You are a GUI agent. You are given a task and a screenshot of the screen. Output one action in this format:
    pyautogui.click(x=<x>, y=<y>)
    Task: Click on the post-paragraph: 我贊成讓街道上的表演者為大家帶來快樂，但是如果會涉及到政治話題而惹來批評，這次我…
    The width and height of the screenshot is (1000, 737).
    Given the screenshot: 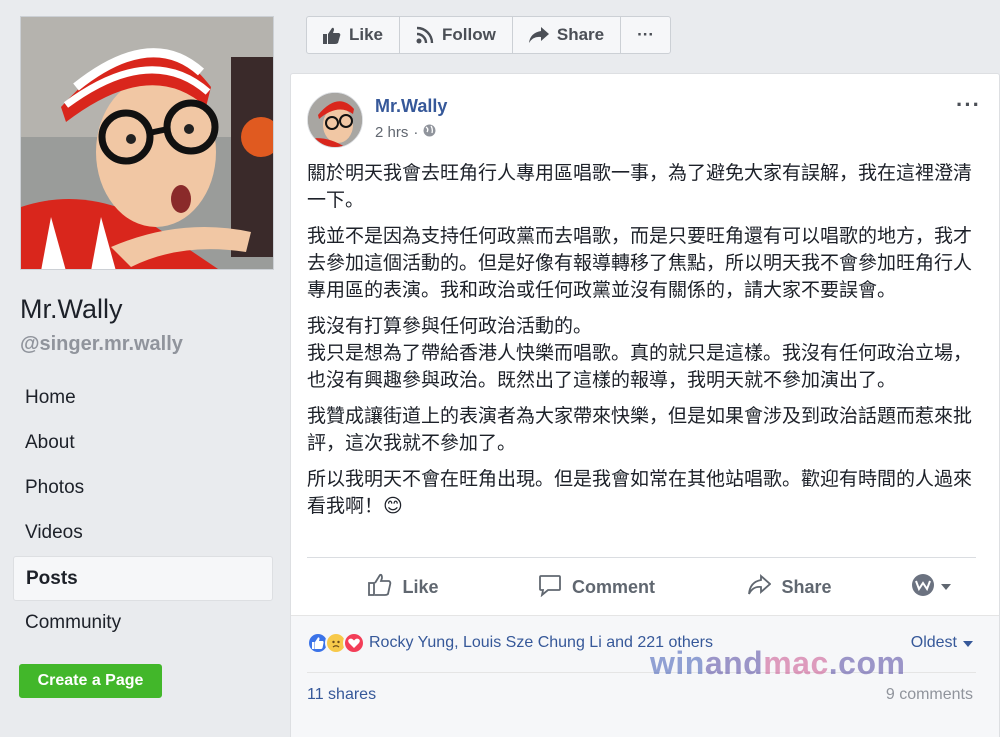 What is the action you would take?
    pyautogui.click(x=640, y=430)
    